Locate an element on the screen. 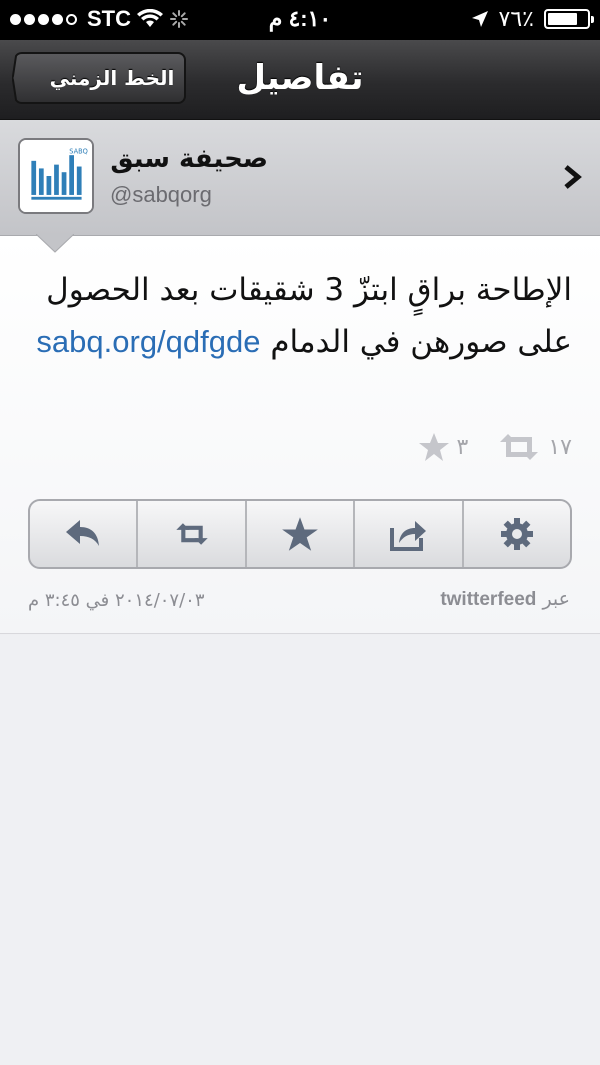  gear-icon is located at coordinates (516, 534).